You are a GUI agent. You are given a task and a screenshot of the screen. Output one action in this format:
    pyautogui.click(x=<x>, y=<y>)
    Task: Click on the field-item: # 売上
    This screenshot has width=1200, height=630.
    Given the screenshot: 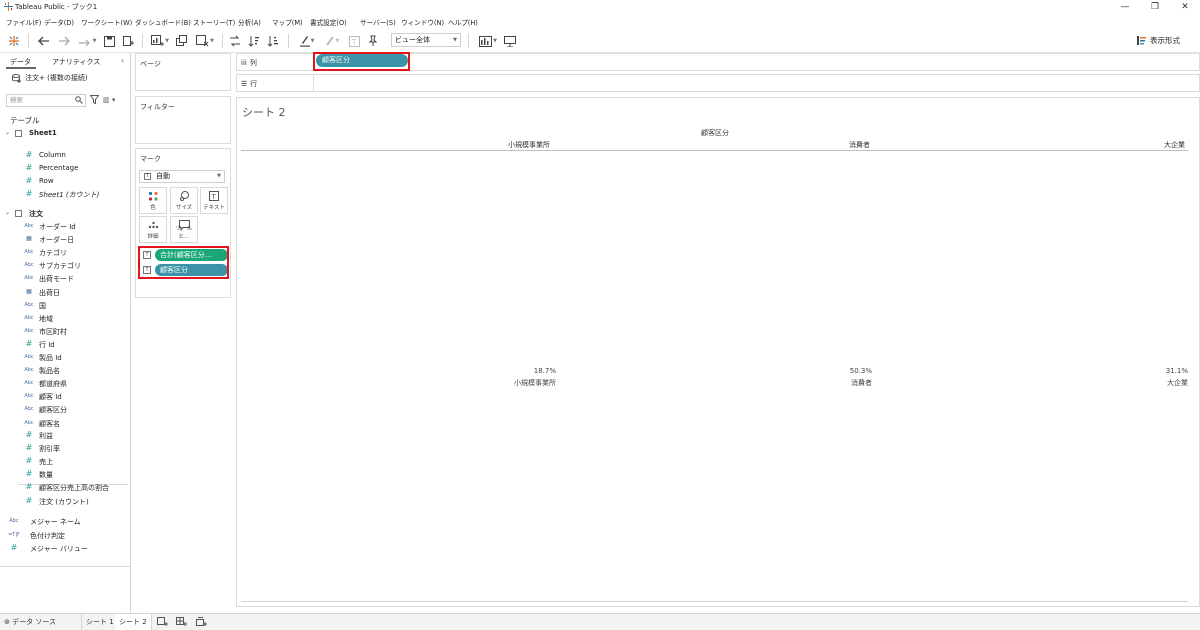 What is the action you would take?
    pyautogui.click(x=65, y=462)
    